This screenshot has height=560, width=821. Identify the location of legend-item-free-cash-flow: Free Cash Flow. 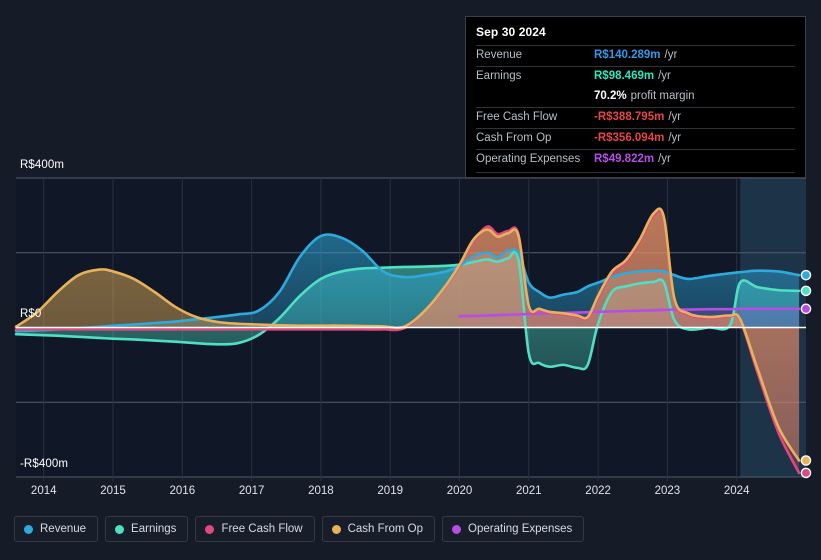
(255, 529).